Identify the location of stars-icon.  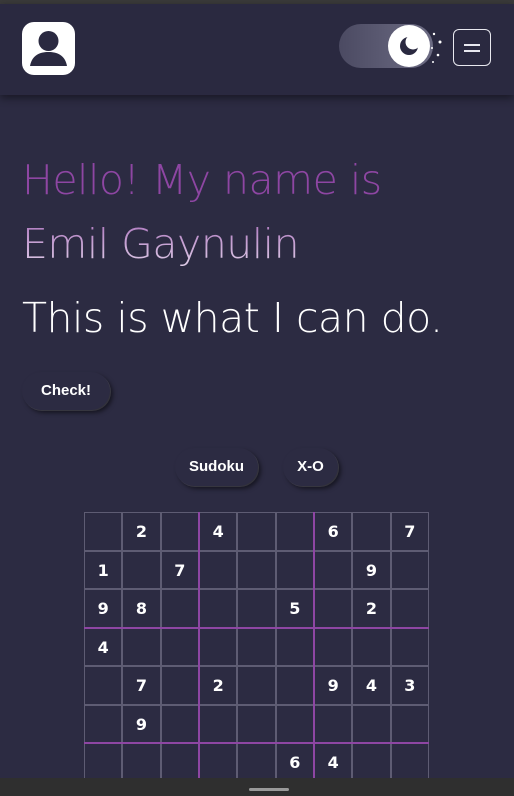
(436, 48).